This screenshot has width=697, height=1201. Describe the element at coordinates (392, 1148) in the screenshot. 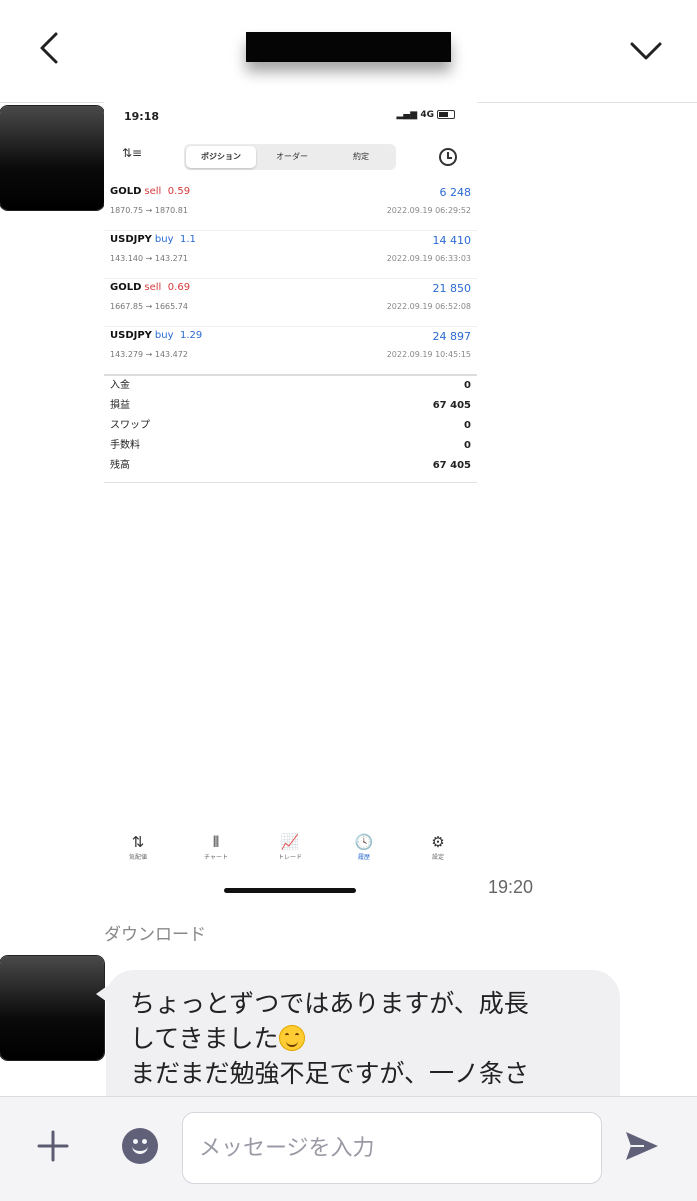

I see `message-input` at that location.